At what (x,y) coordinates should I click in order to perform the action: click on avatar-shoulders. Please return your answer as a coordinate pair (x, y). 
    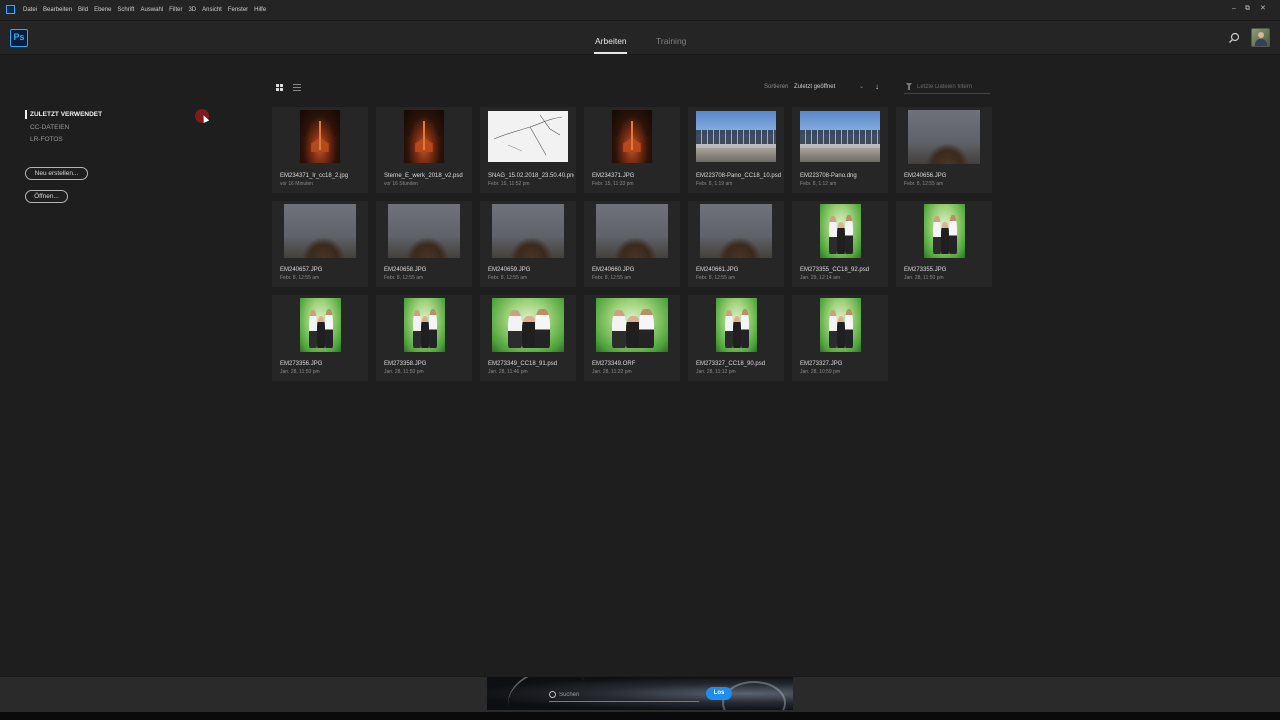
    Looking at the image, I should click on (1261, 42).